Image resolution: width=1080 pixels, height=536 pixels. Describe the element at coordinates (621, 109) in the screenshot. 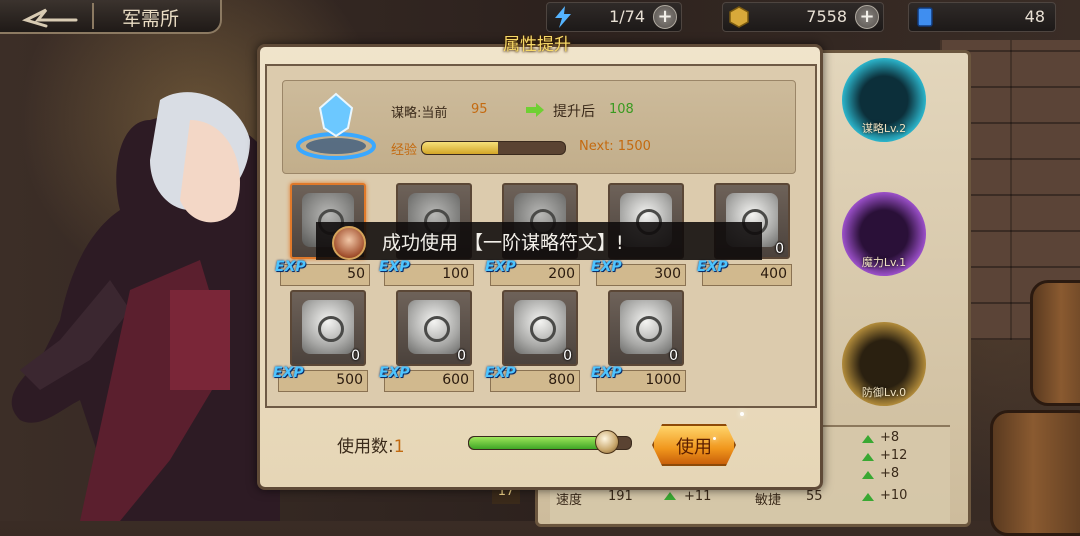

I see `after-value: 108` at that location.